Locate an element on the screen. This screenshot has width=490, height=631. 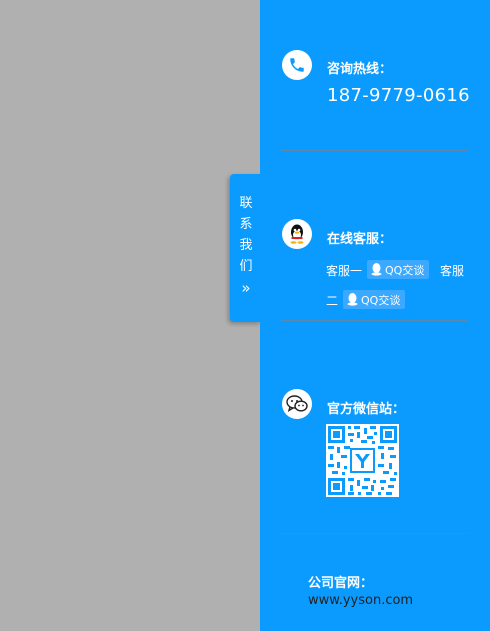
tab-char: 系 is located at coordinates (246, 224).